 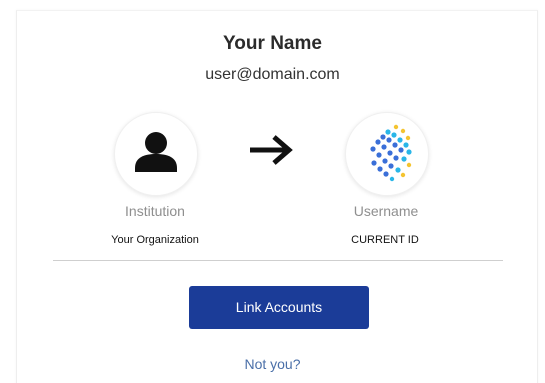 I want to click on institution-value: Your Organization, so click(x=155, y=240).